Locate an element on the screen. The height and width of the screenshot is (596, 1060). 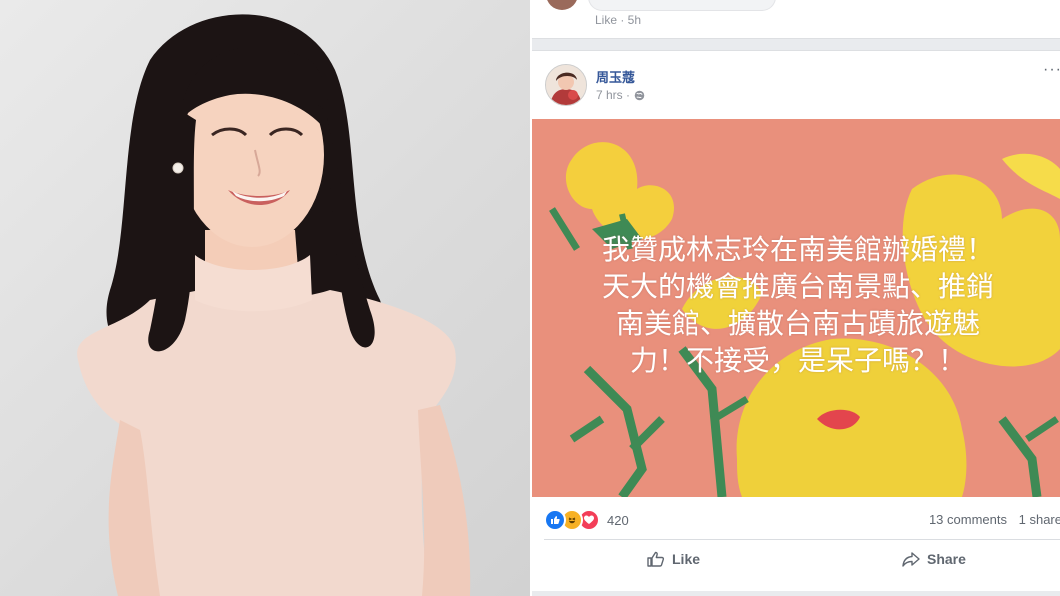
share-button: Share is located at coordinates (933, 559).